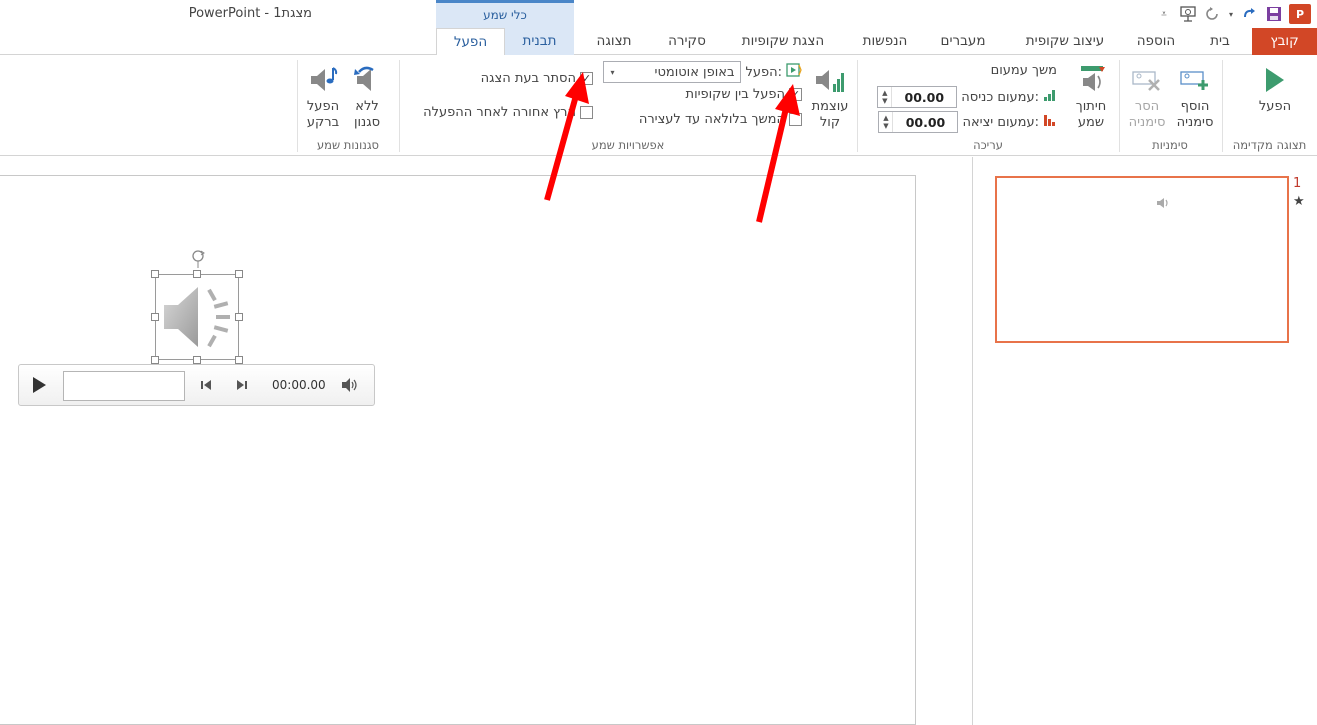  What do you see at coordinates (470, 42) in the screenshot?
I see `tab-playback: הפעל` at bounding box center [470, 42].